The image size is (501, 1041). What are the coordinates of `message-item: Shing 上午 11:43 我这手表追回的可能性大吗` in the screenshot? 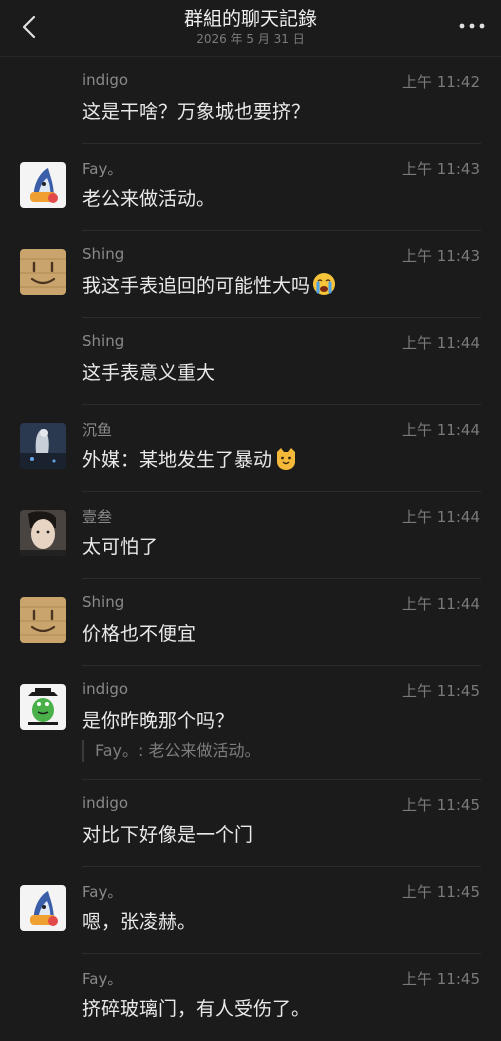 It's located at (250, 274).